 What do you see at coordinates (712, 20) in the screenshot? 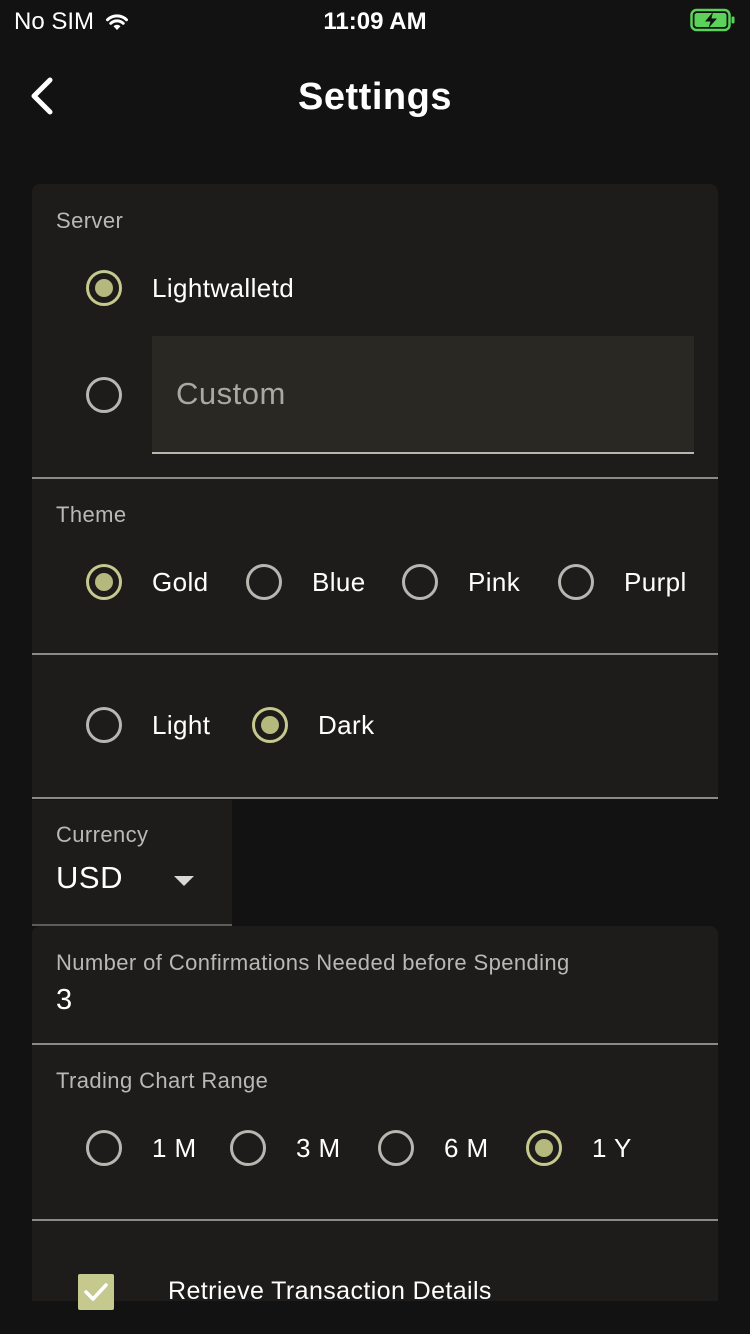
I see `battery-charging-icon` at bounding box center [712, 20].